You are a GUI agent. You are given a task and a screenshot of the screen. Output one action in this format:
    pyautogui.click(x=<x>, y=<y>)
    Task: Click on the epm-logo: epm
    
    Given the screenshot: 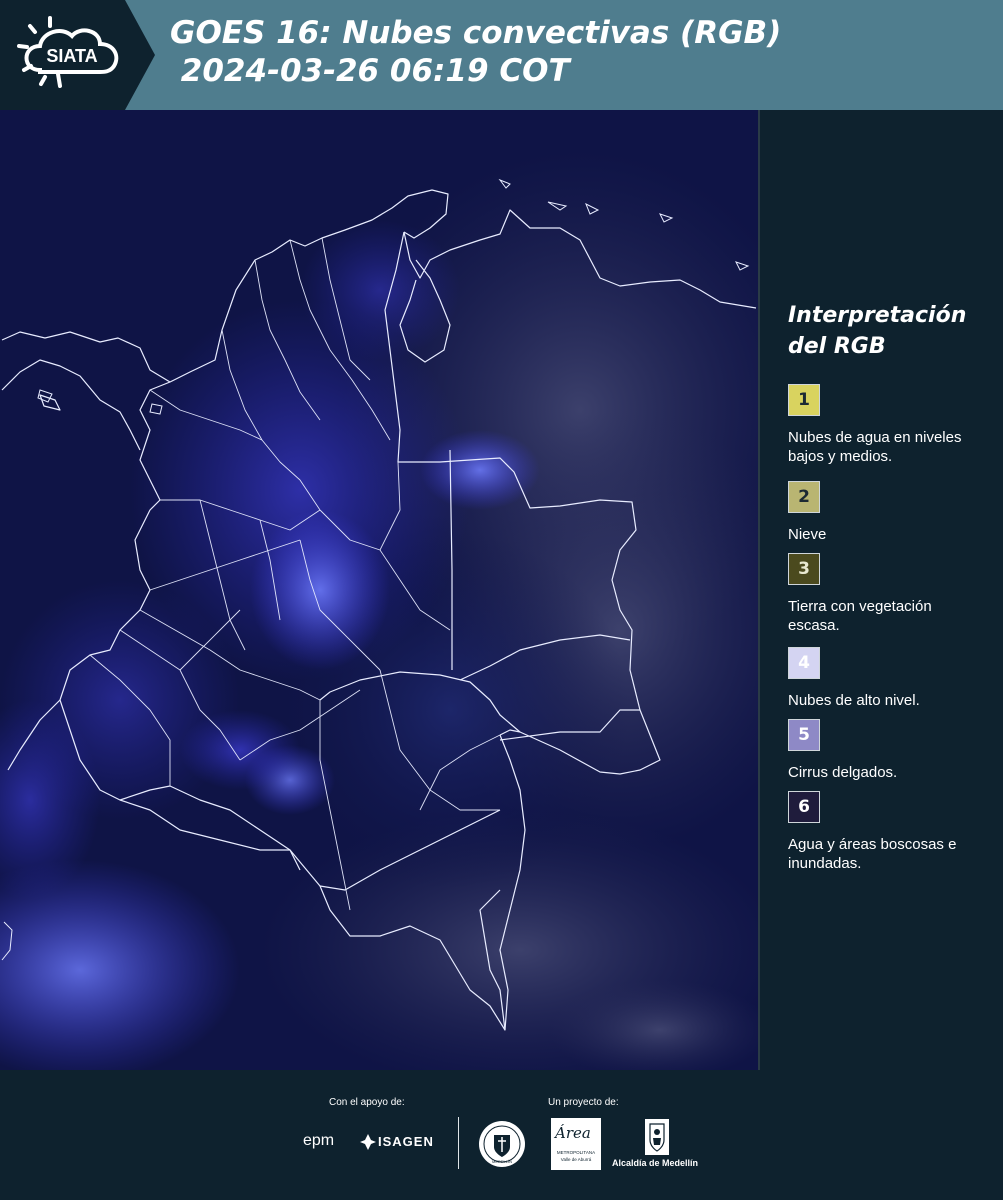 What is the action you would take?
    pyautogui.click(x=319, y=1140)
    